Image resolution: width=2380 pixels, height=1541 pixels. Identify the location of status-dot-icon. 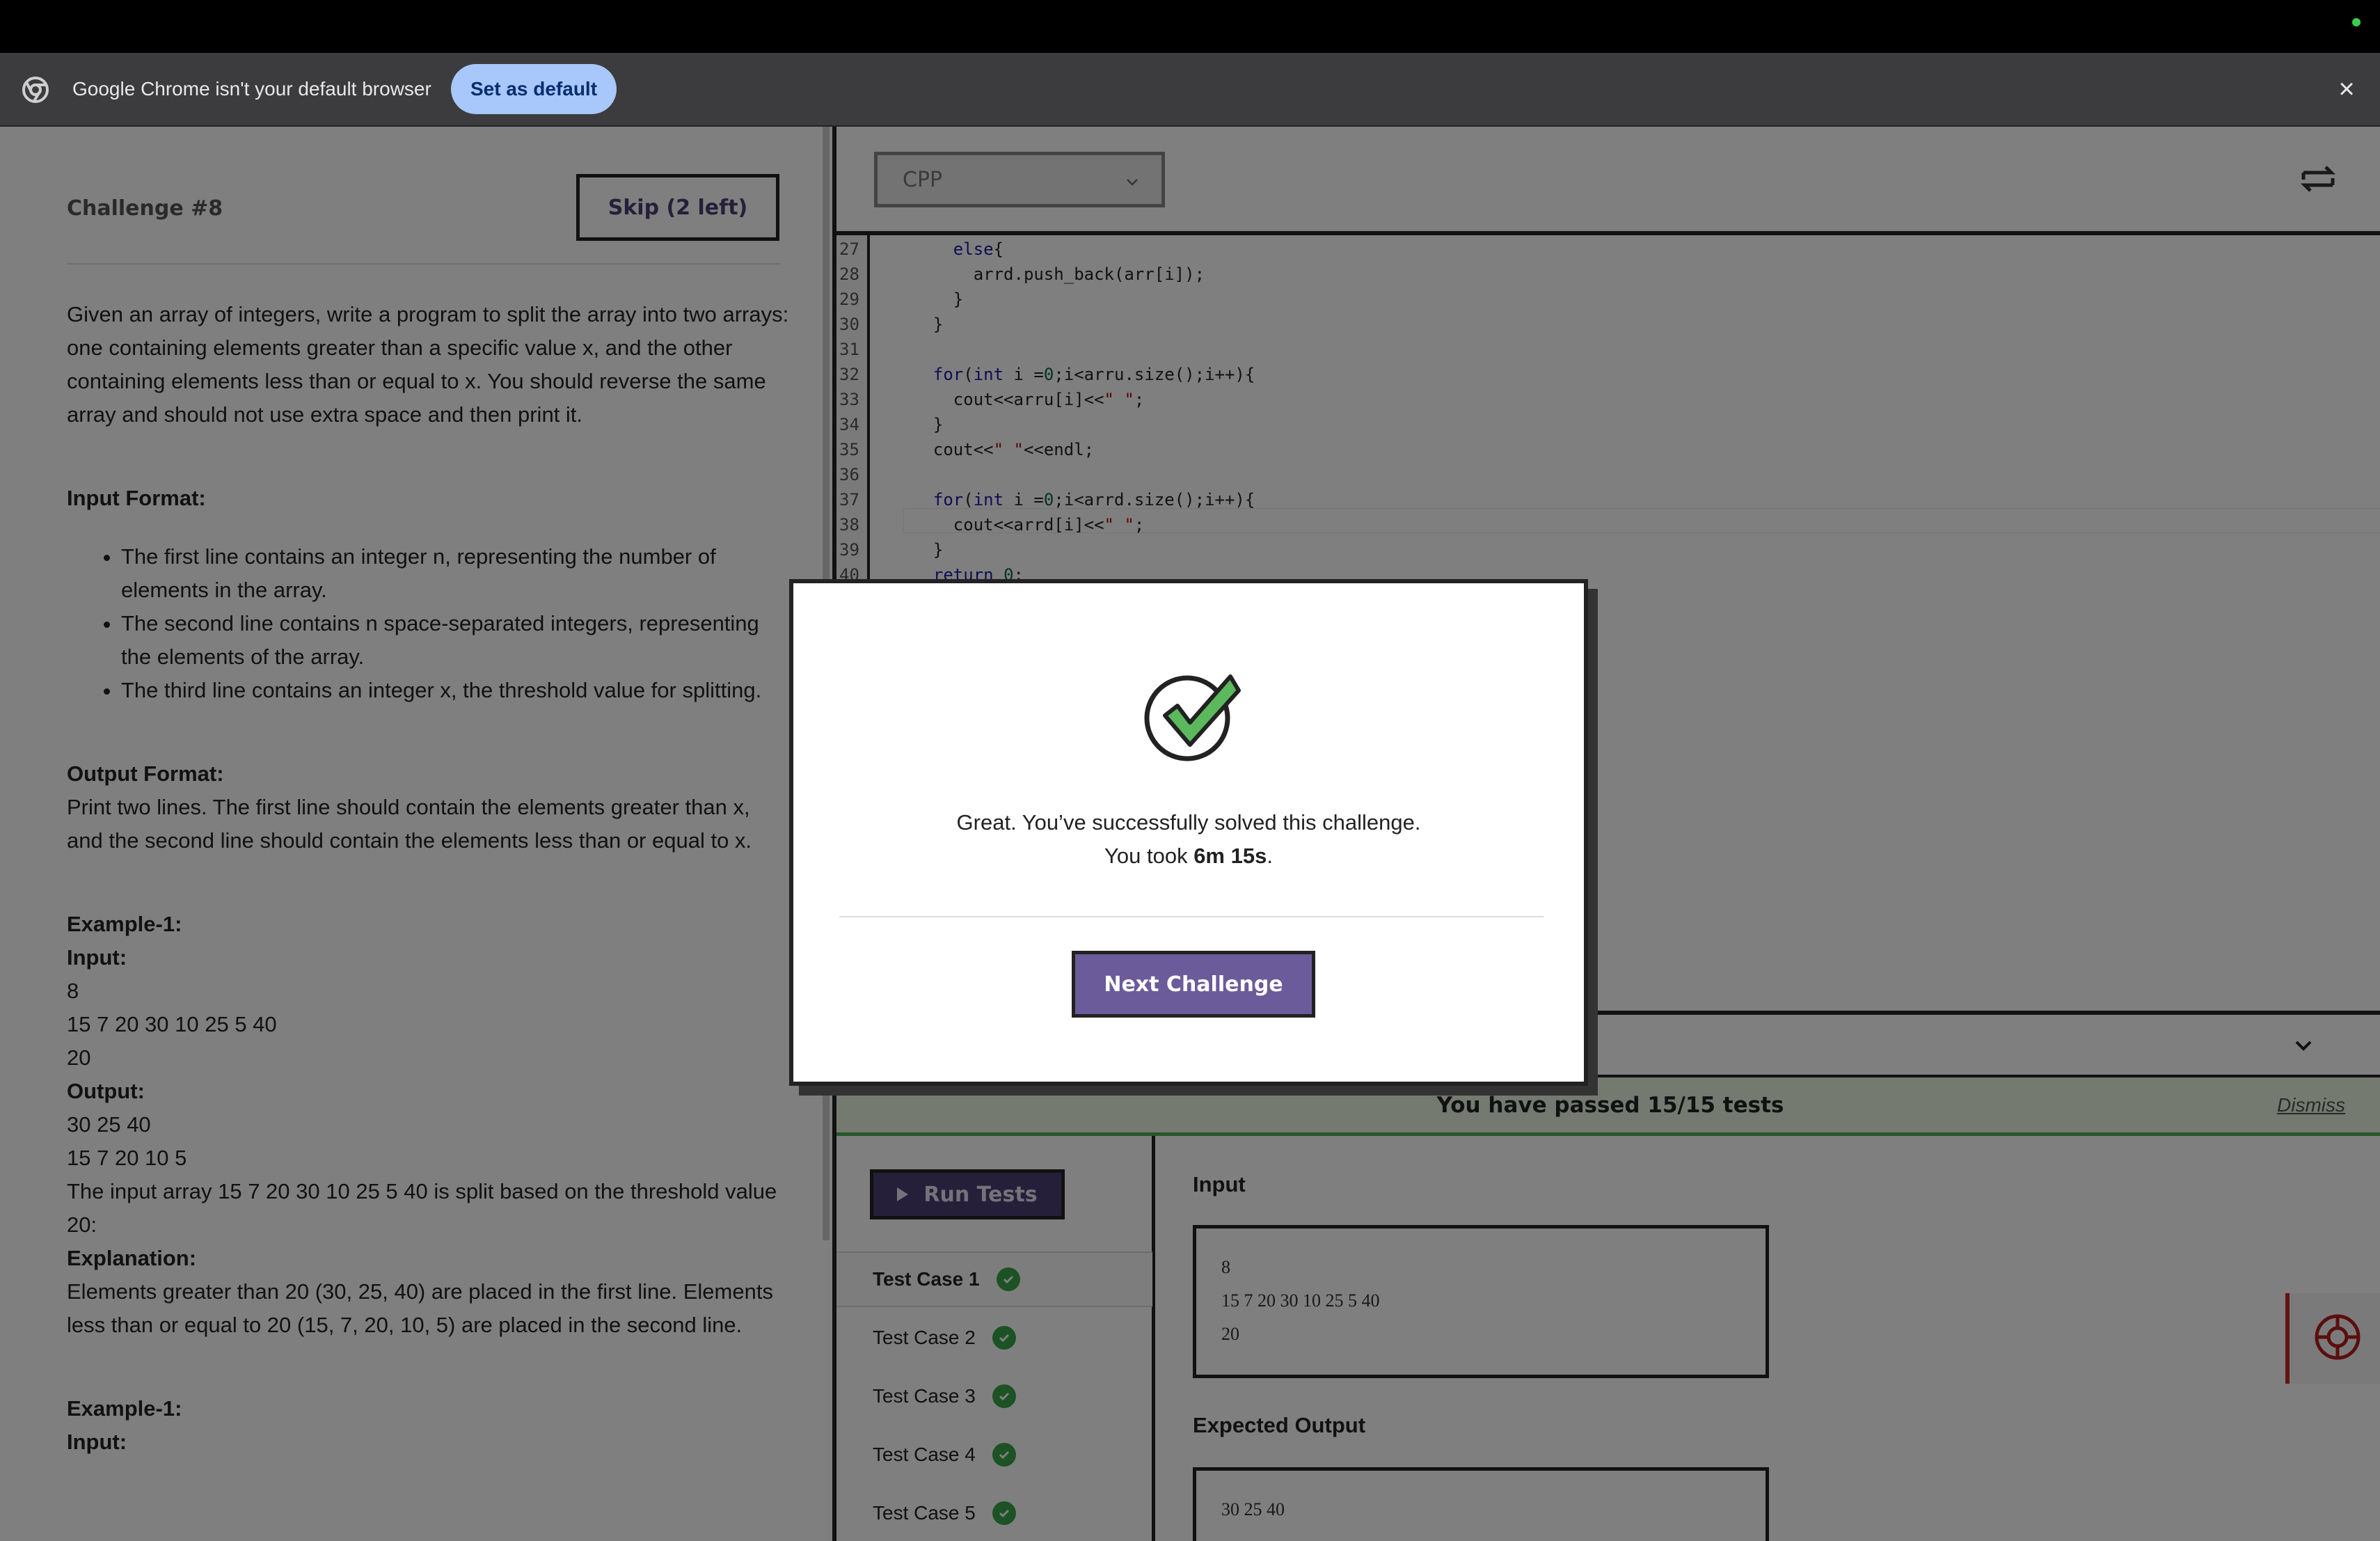
(2356, 22).